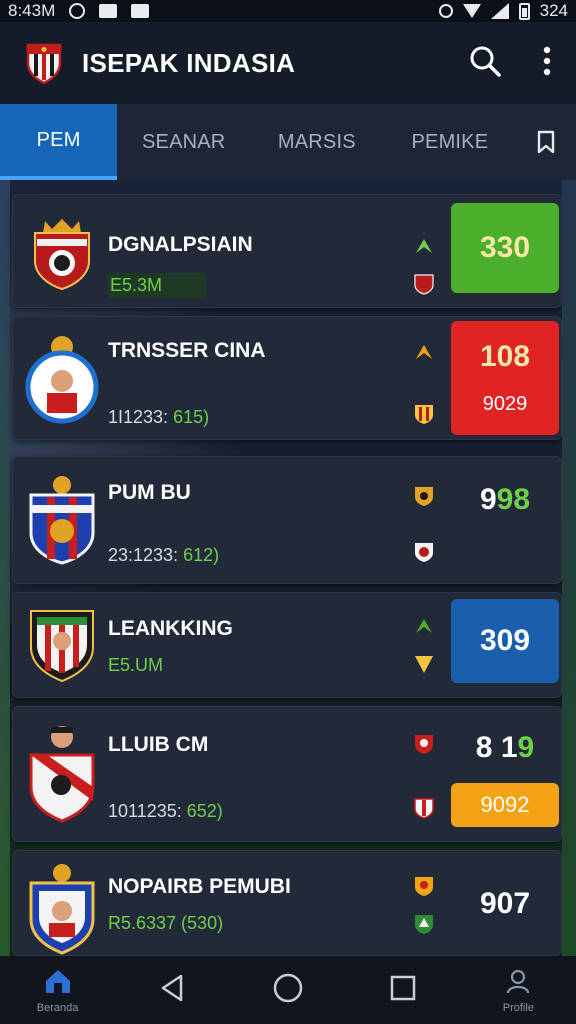  I want to click on back-icon, so click(173, 990).